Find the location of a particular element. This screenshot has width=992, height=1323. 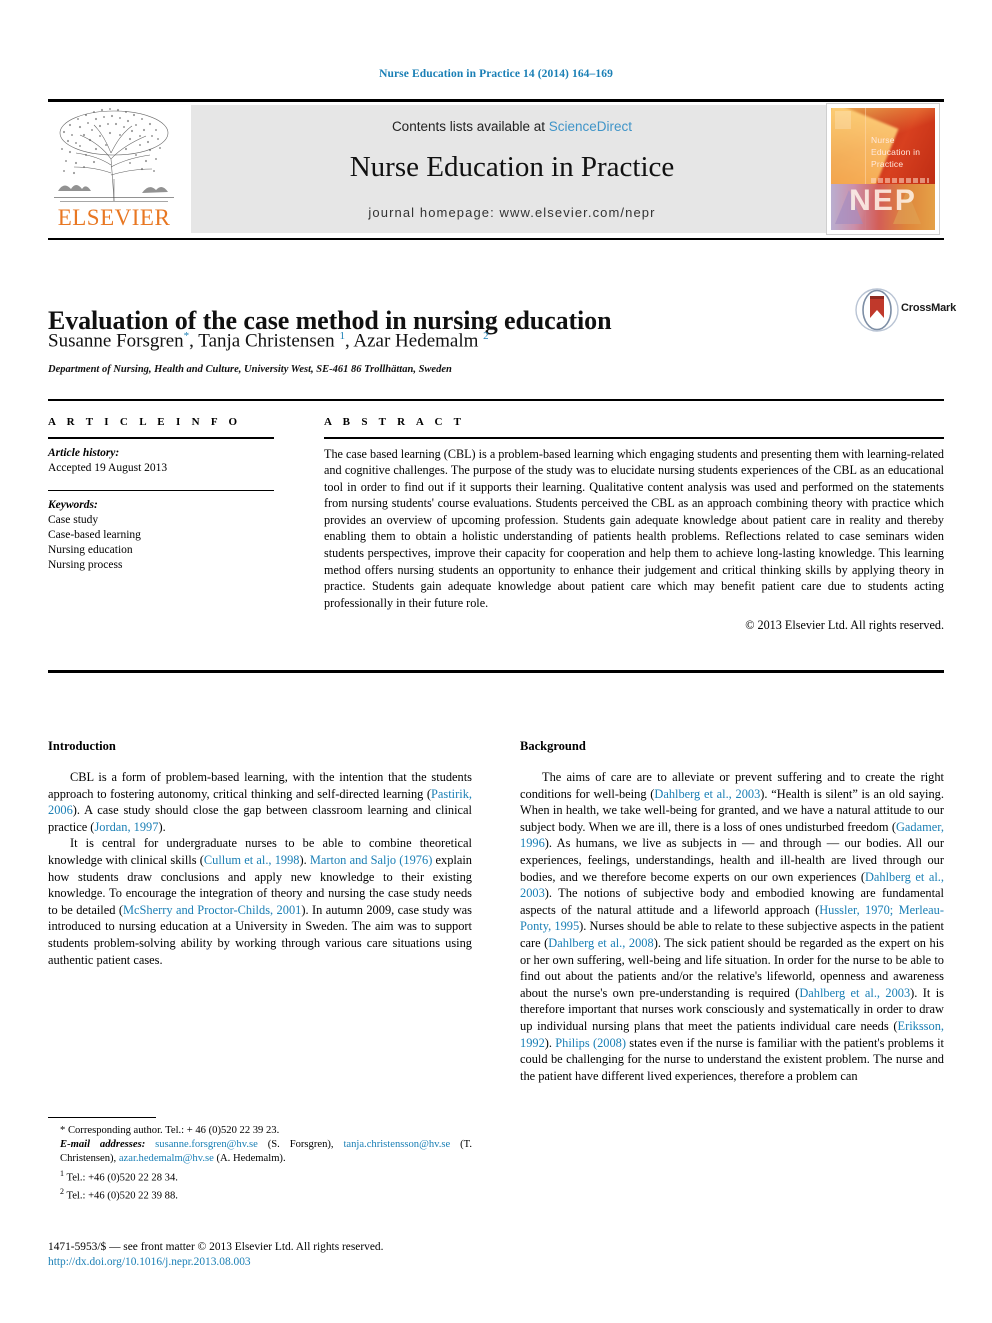

article-info-heading: A R T I C L E I N F O is located at coordinates (145, 422).